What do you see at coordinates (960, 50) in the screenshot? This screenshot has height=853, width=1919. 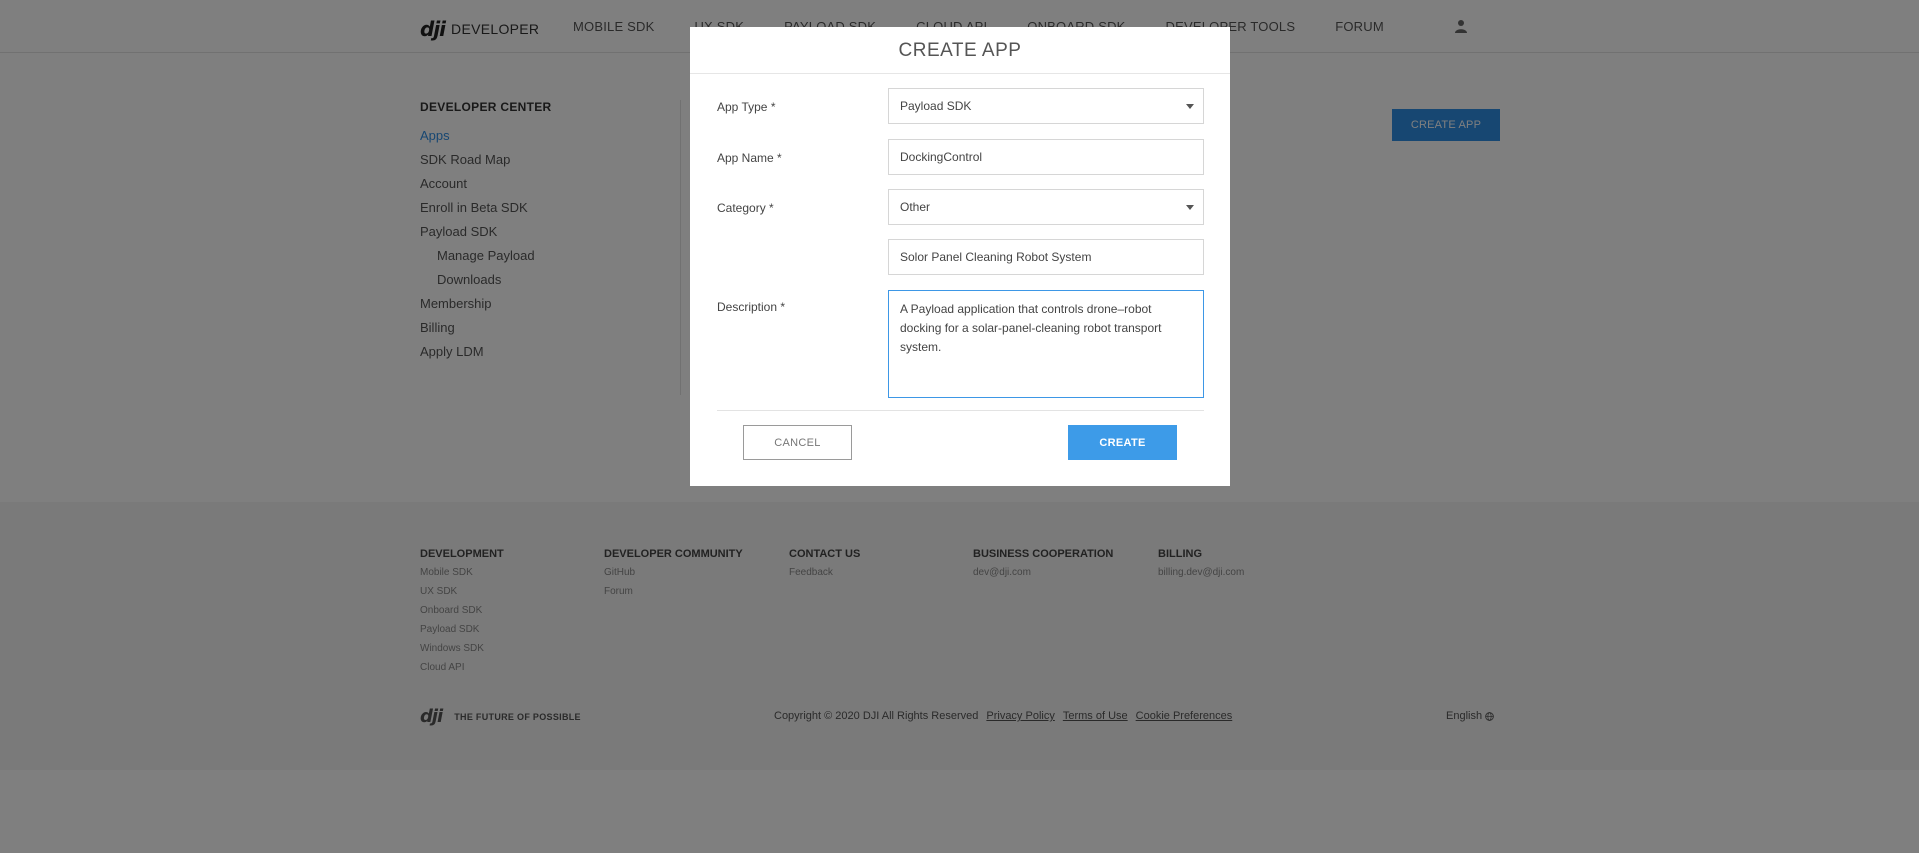 I see `modal-title: CREATE APP` at bounding box center [960, 50].